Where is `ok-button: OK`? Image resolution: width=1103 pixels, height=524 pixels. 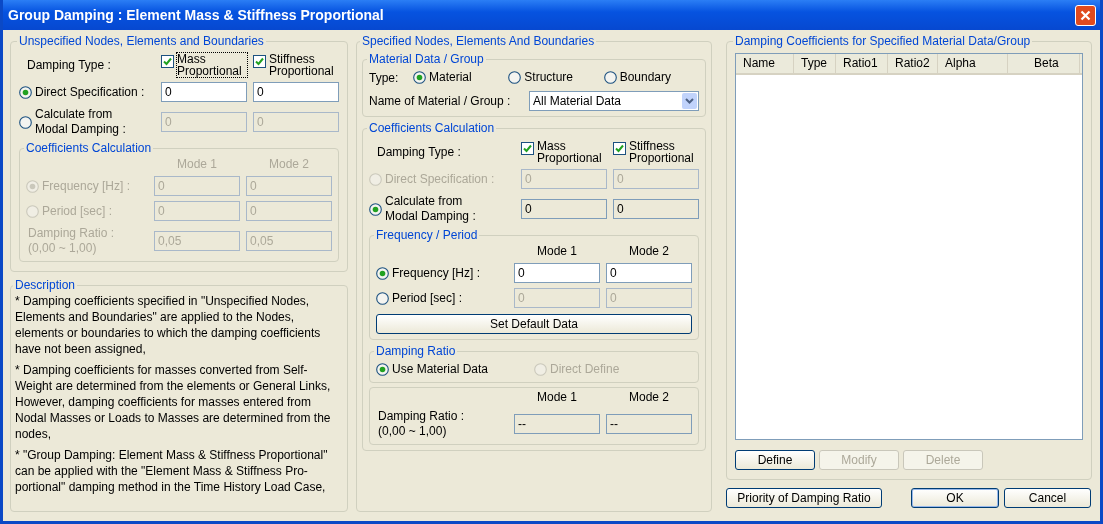
ok-button: OK is located at coordinates (955, 498).